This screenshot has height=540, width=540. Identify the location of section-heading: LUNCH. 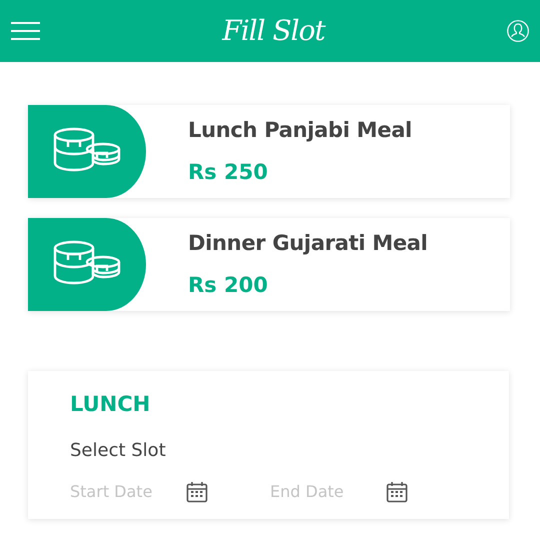
(111, 404).